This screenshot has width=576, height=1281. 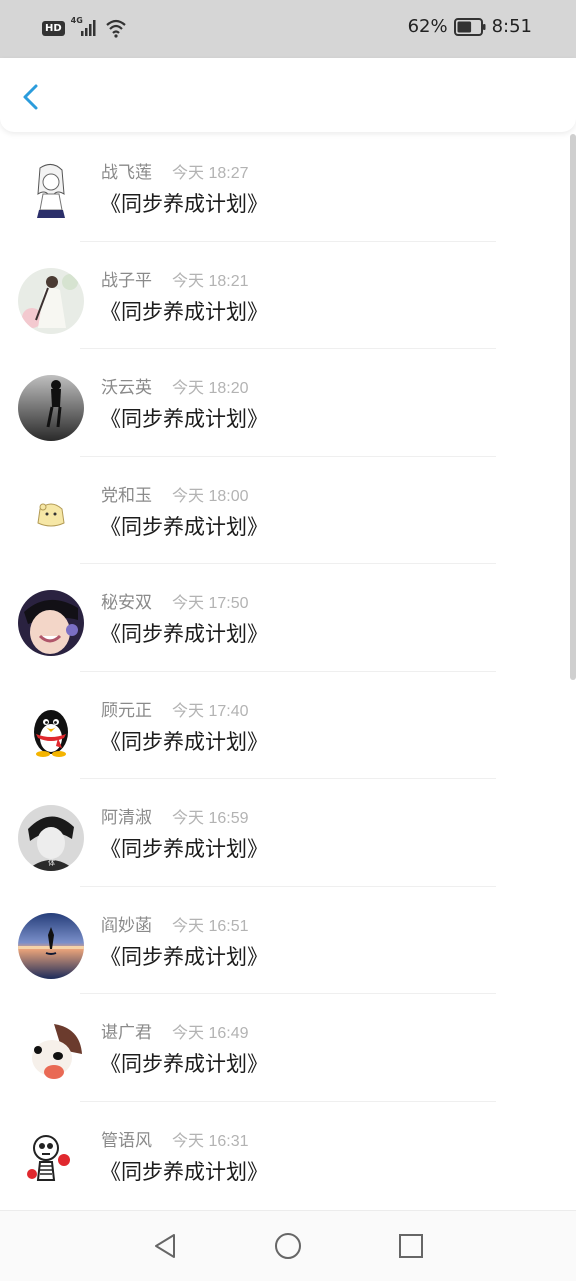 I want to click on list-item: 战飞莲 今天 18:27 《同步养成计划》, so click(x=288, y=188).